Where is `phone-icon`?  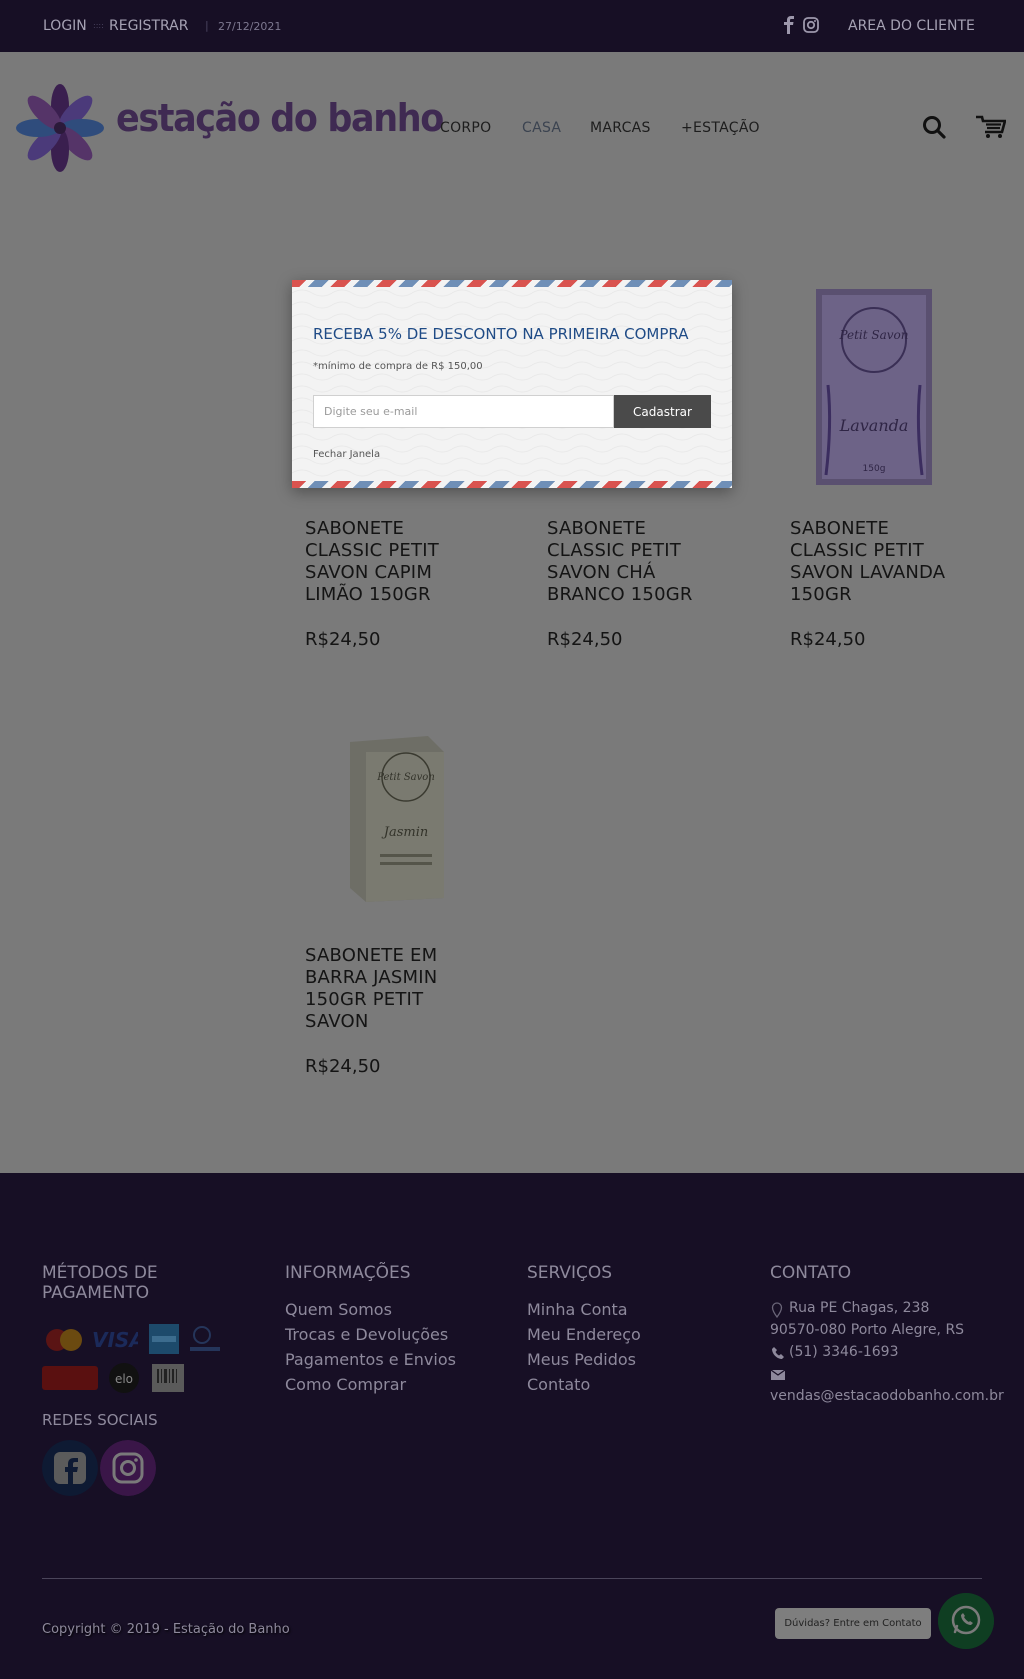
phone-icon is located at coordinates (778, 1353).